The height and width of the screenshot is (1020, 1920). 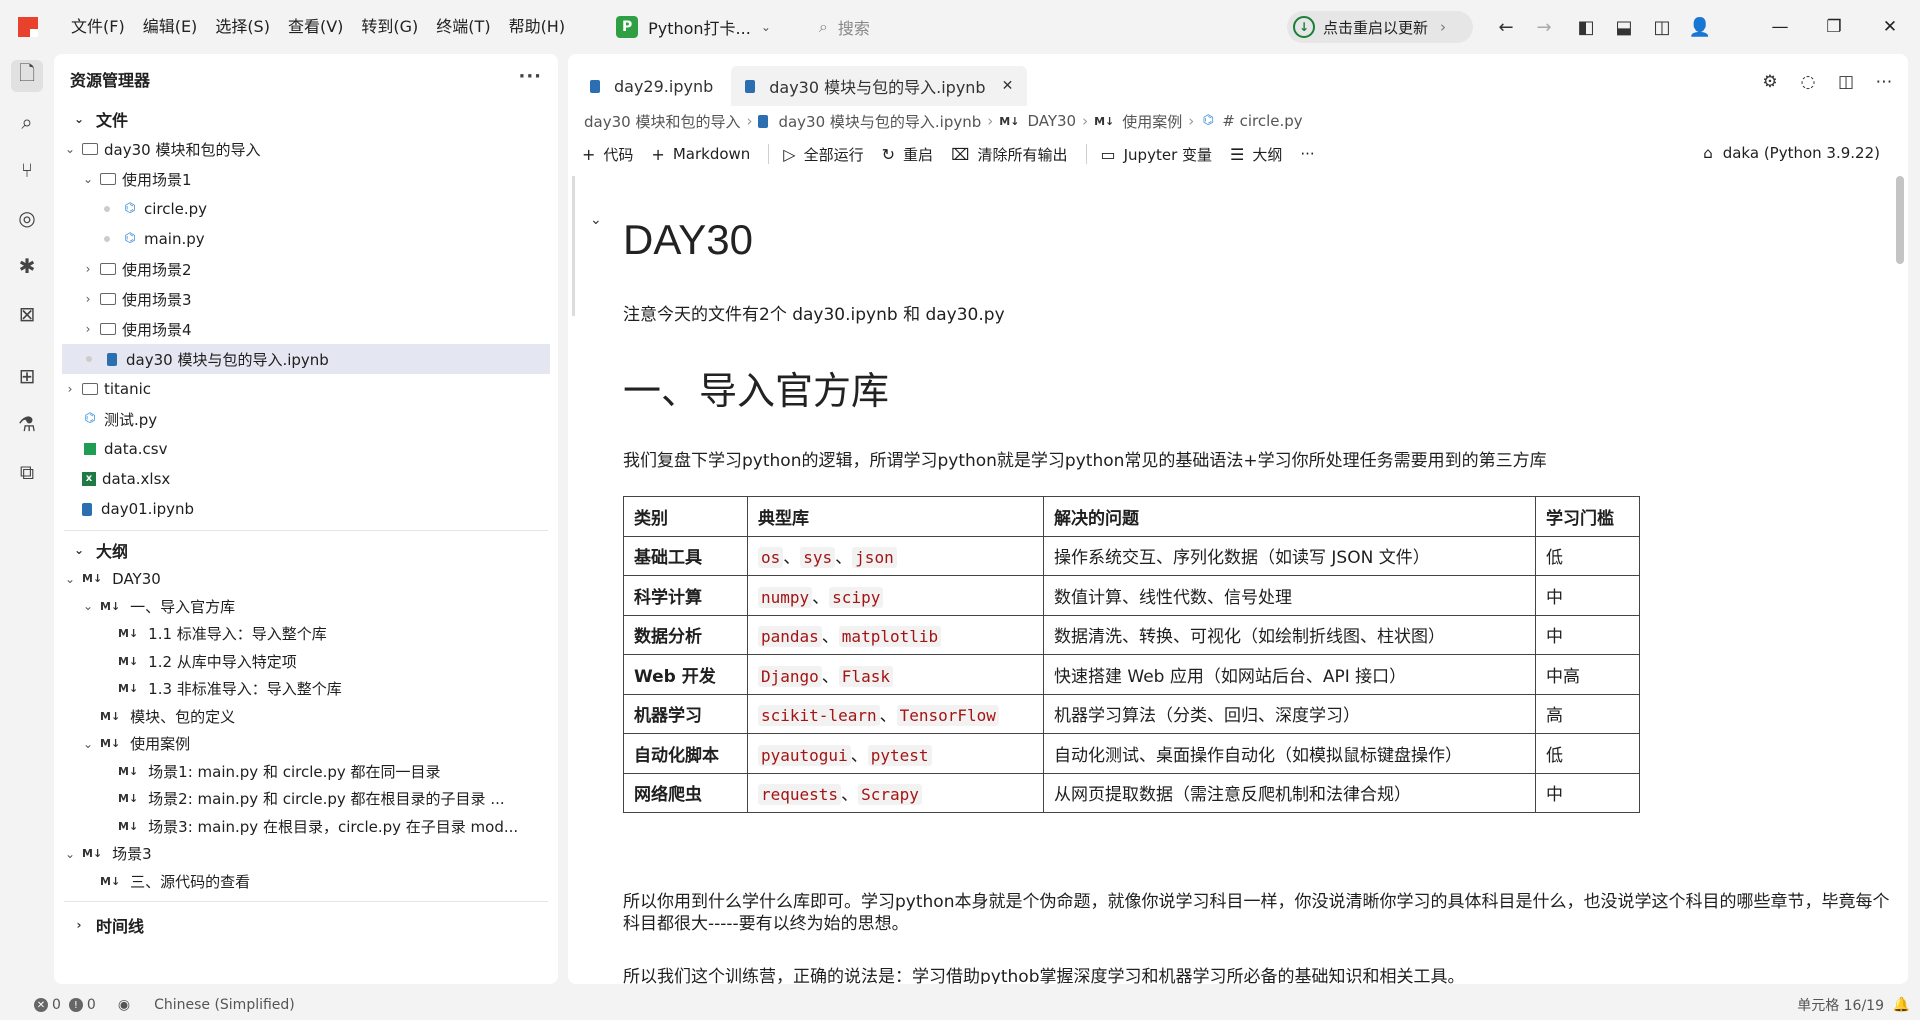 What do you see at coordinates (1890, 27) in the screenshot?
I see `close-window-button: ✕` at bounding box center [1890, 27].